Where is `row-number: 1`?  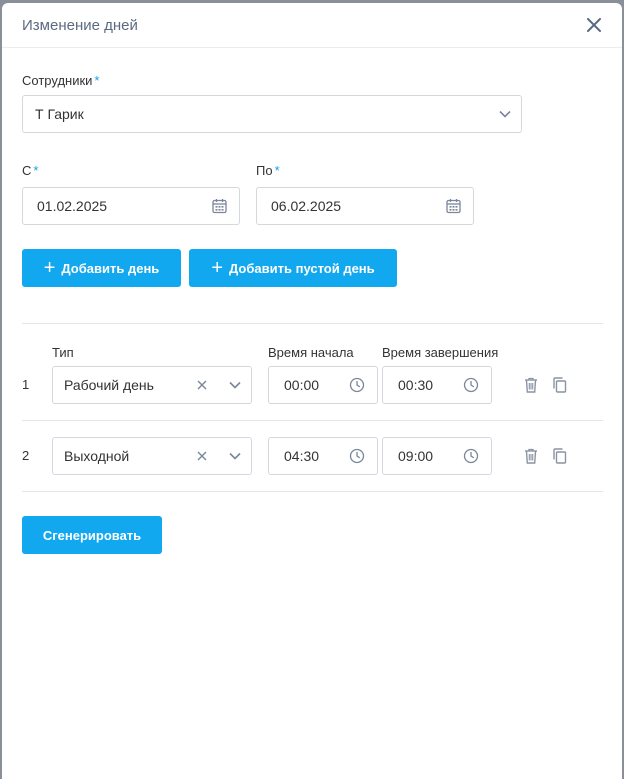
row-number: 1 is located at coordinates (26, 384).